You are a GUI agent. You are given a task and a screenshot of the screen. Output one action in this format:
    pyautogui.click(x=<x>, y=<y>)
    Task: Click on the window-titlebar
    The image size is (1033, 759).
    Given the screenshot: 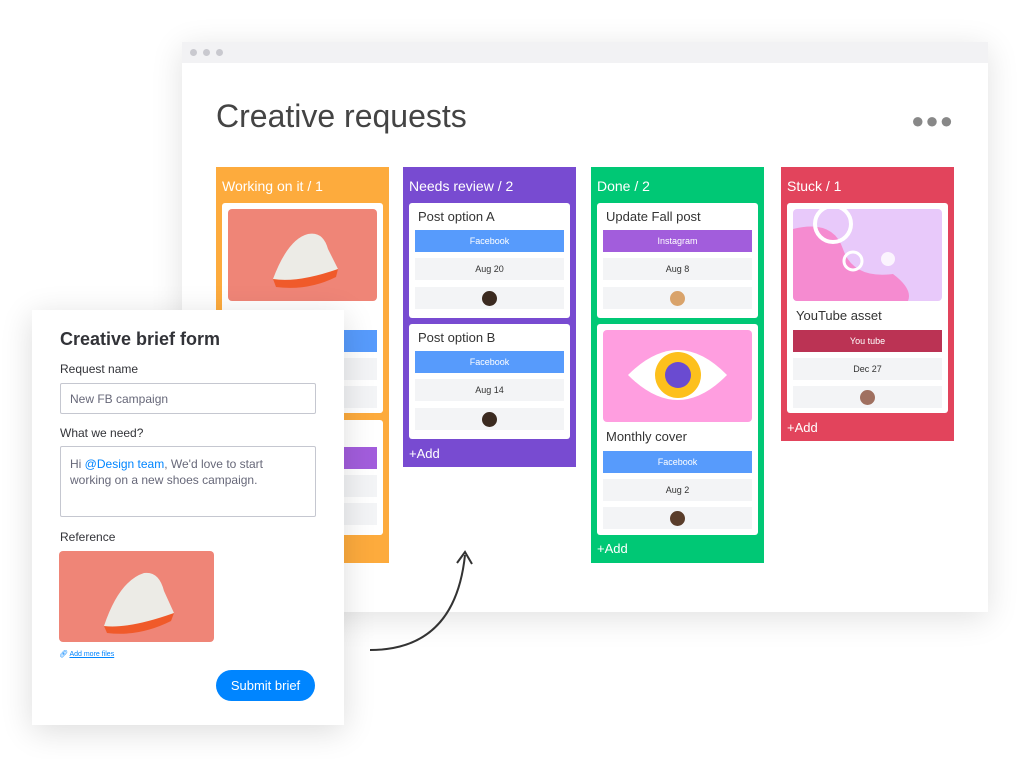 What is the action you would take?
    pyautogui.click(x=585, y=52)
    